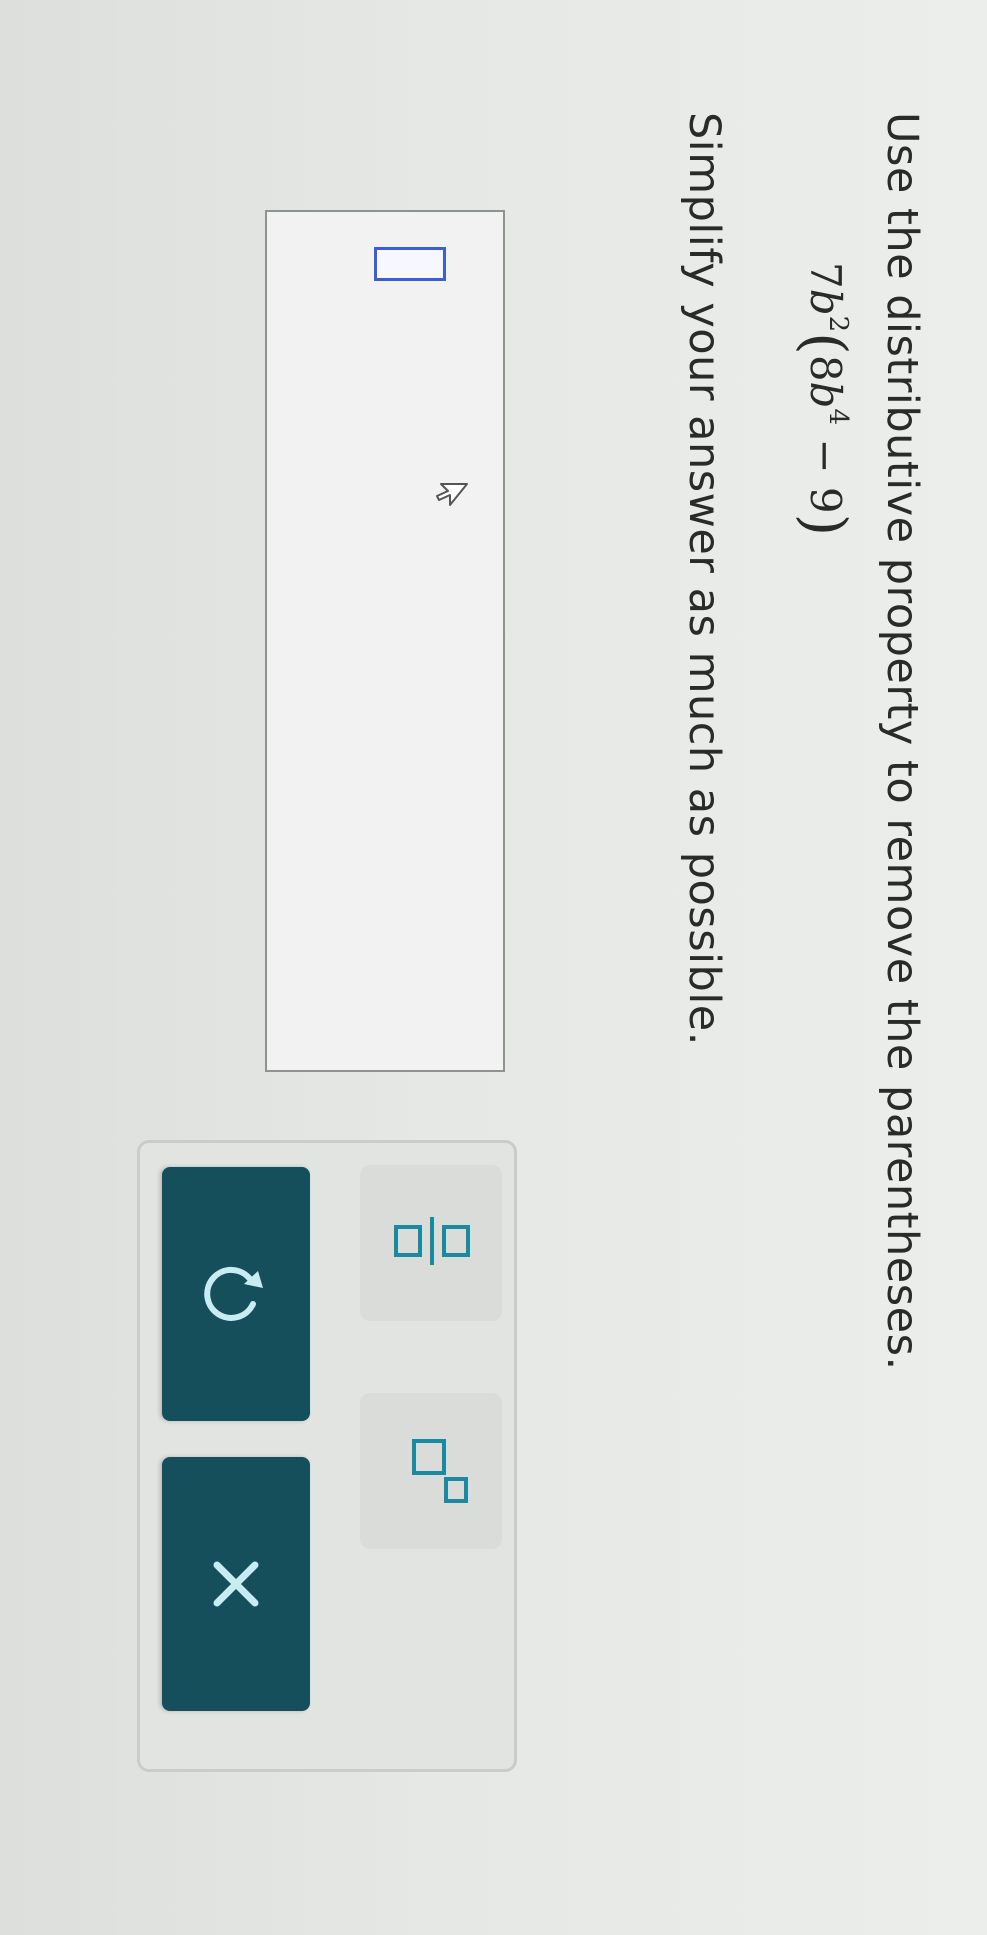 The height and width of the screenshot is (1935, 987). What do you see at coordinates (838, 416) in the screenshot?
I see `expression-inner-exponent: 4` at bounding box center [838, 416].